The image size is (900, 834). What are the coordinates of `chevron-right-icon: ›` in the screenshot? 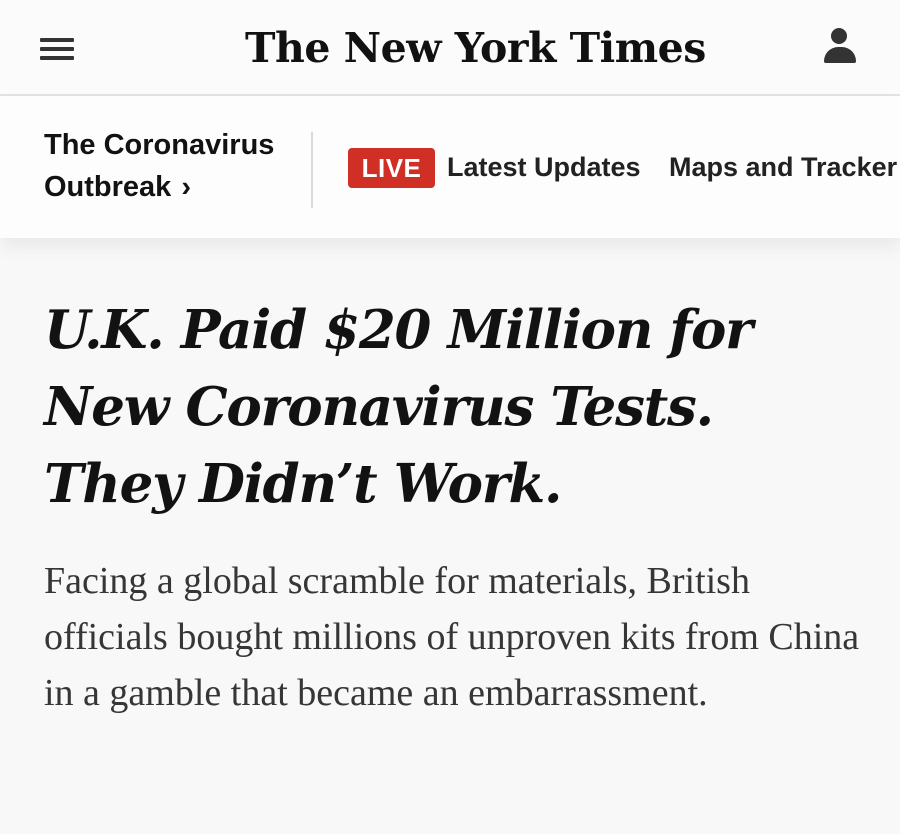 It's located at (186, 187).